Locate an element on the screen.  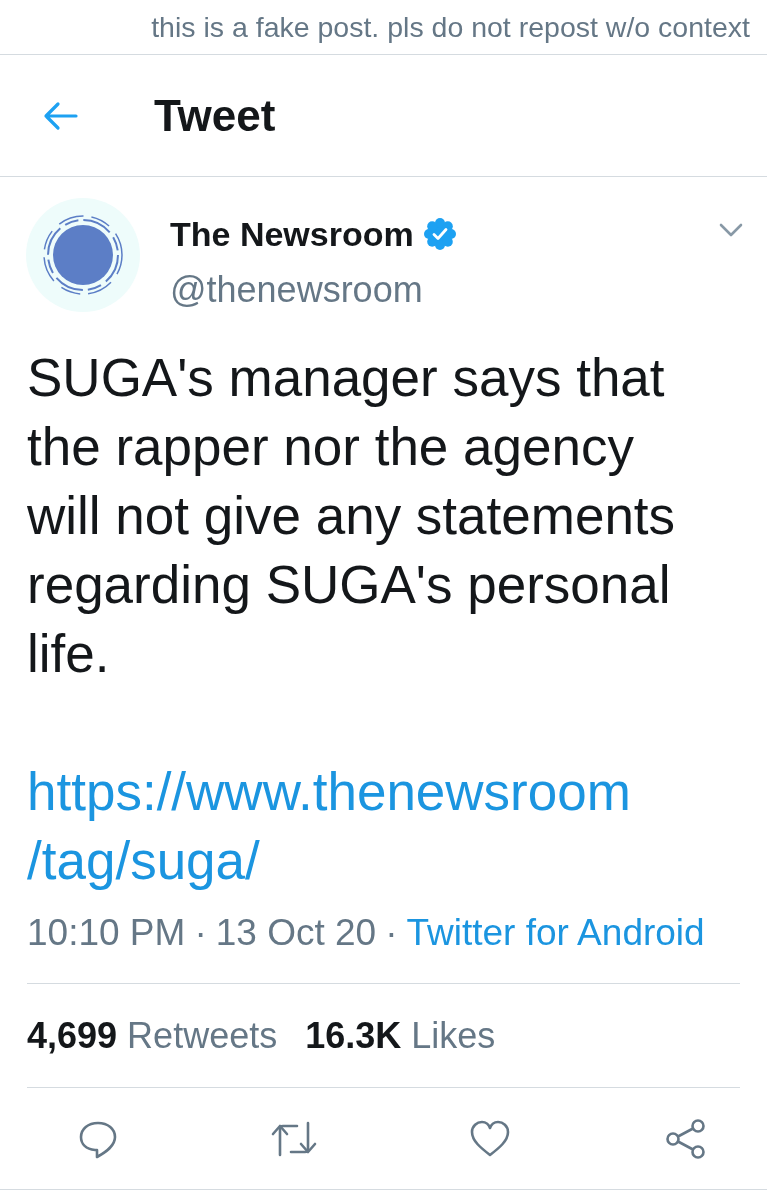
avatar-icon is located at coordinates (83, 255).